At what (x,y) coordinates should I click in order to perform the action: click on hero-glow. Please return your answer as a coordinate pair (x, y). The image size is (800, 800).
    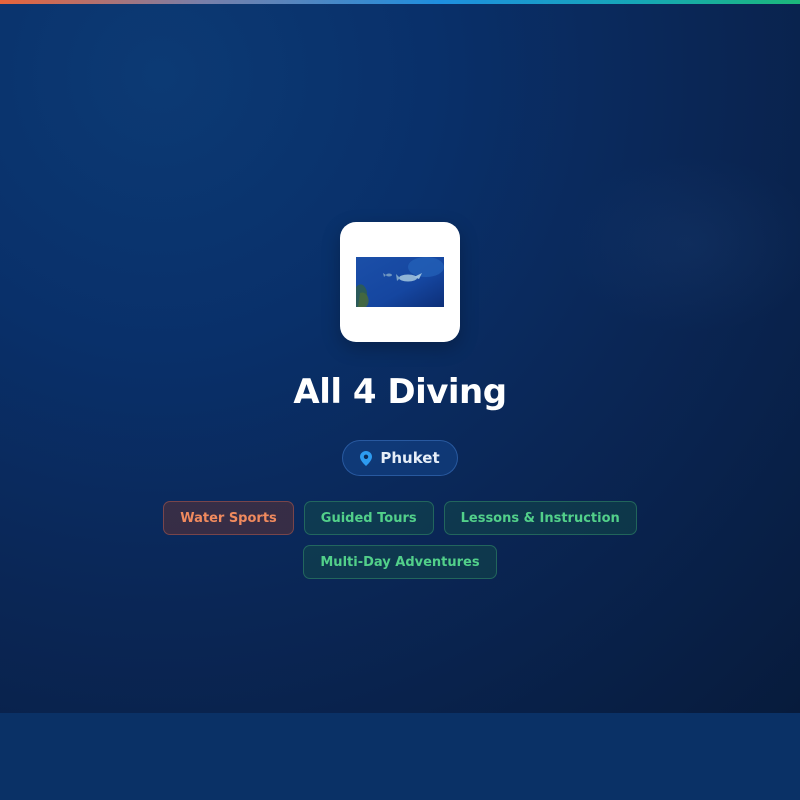
    Looking at the image, I should click on (680, 244).